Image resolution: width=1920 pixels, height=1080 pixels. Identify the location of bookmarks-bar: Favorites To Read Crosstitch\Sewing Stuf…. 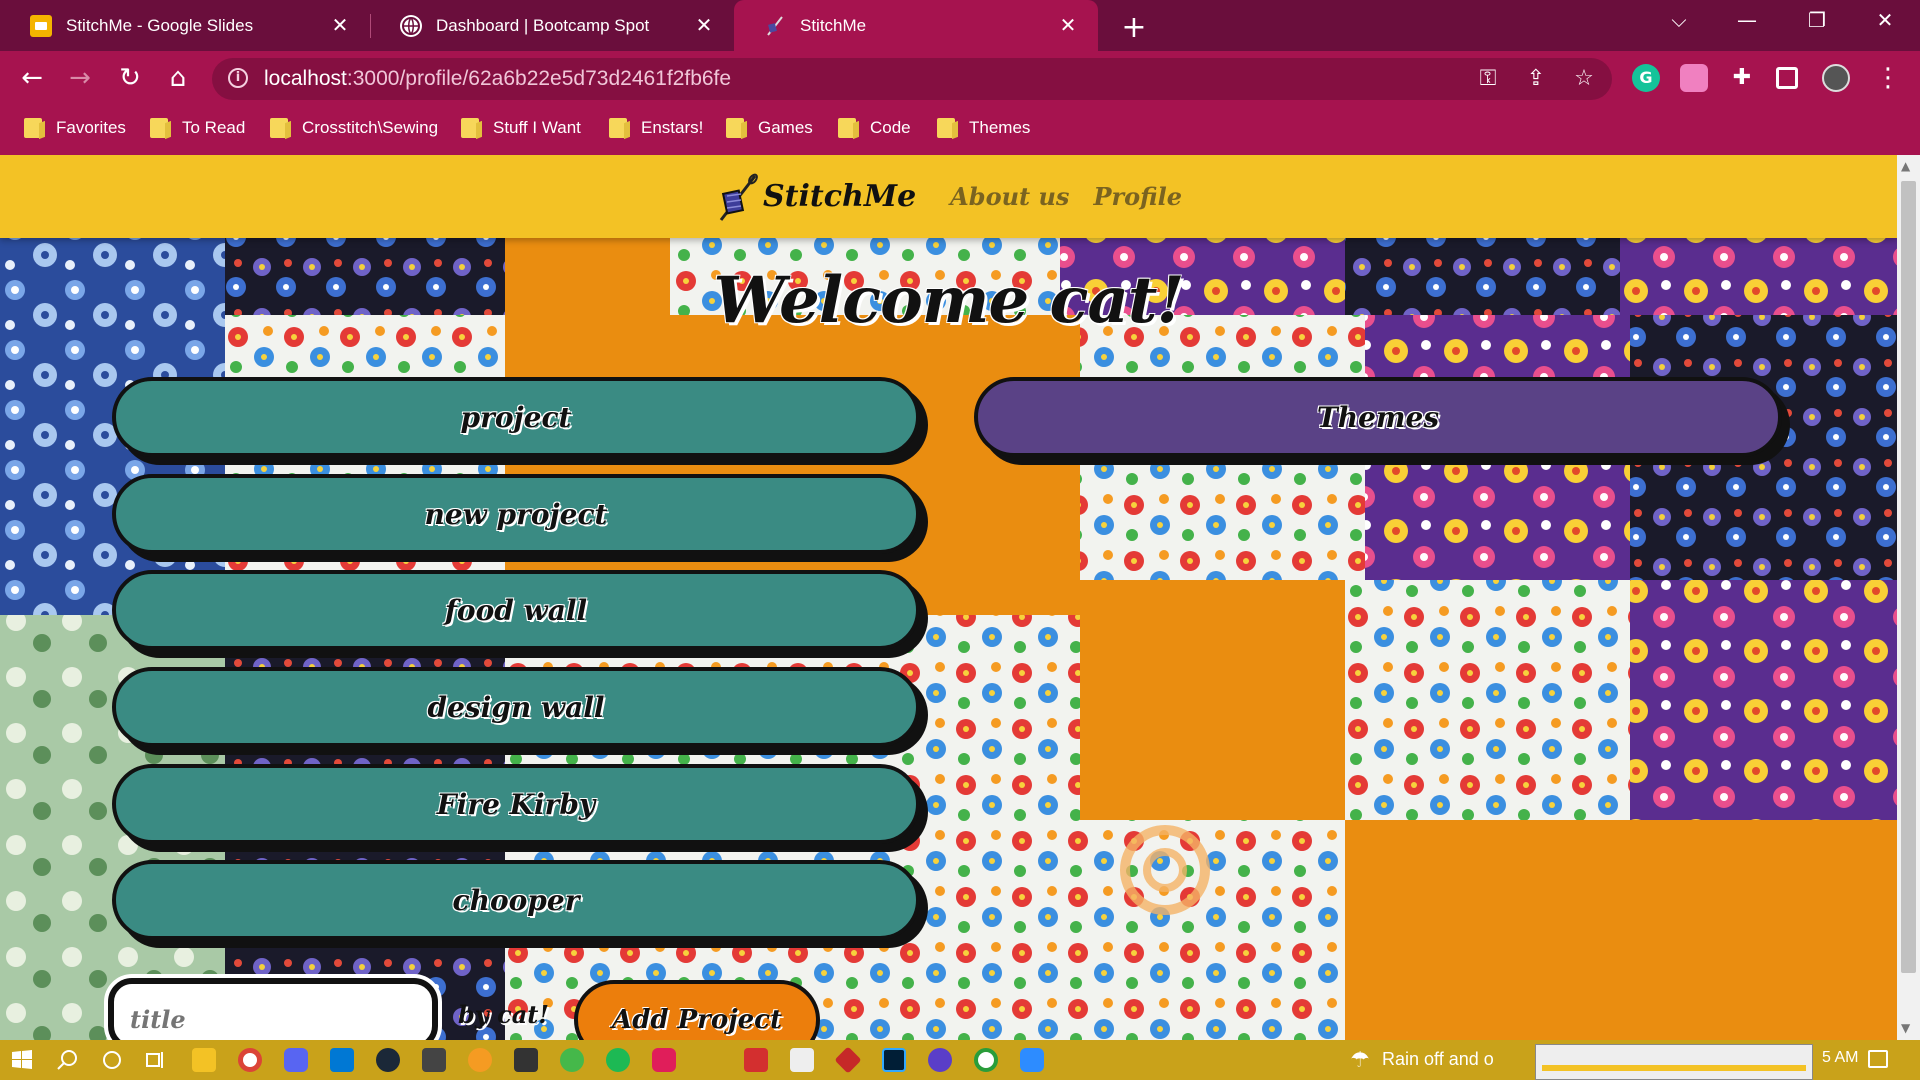
(960, 130).